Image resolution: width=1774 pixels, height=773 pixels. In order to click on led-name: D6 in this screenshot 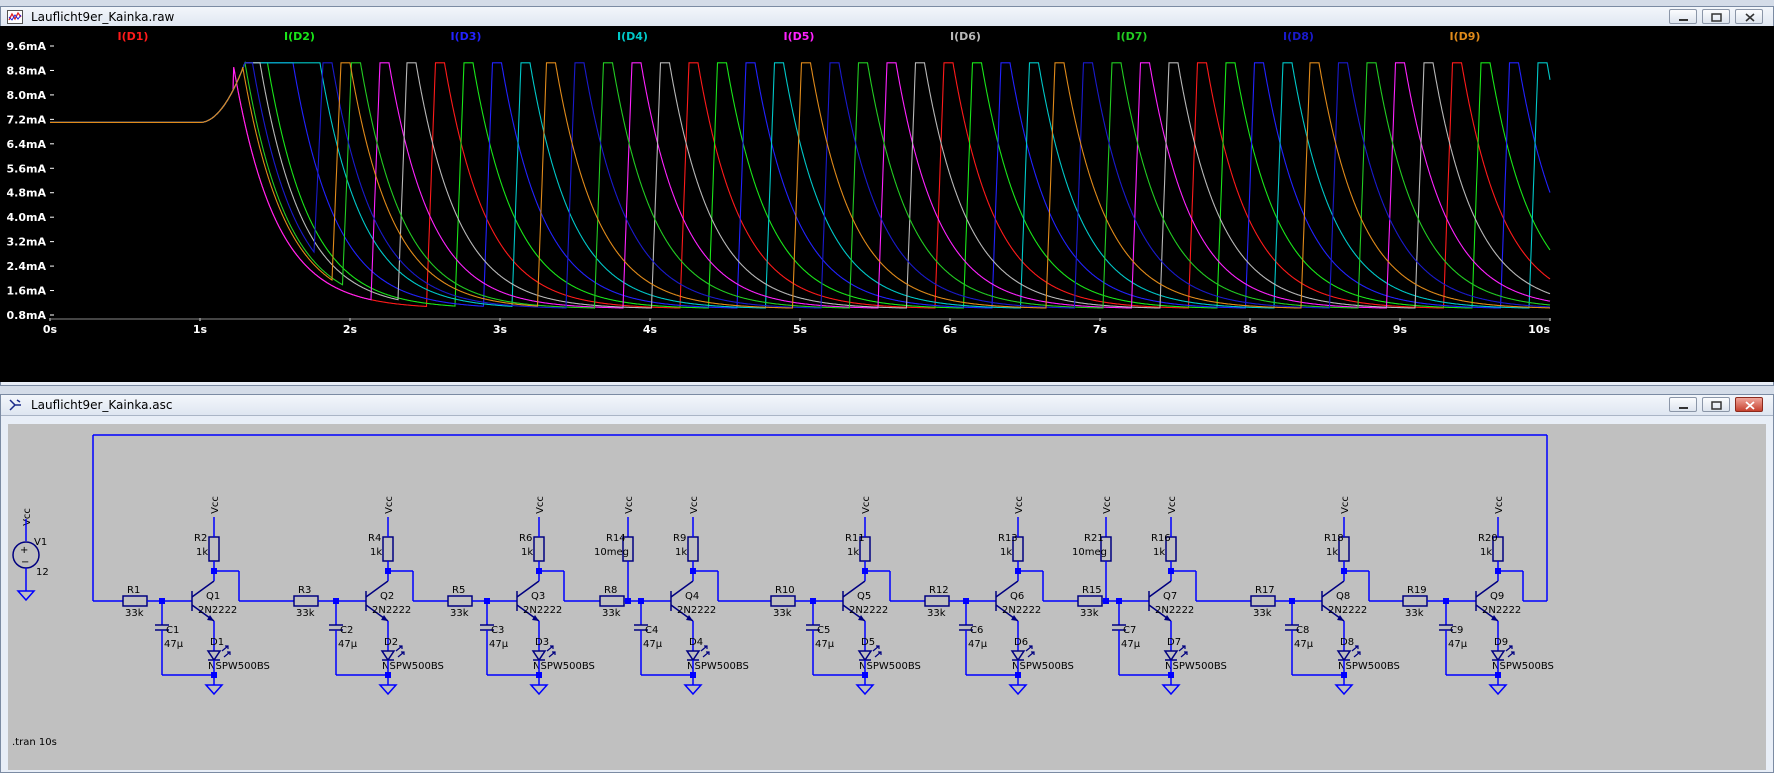, I will do `click(1021, 642)`.